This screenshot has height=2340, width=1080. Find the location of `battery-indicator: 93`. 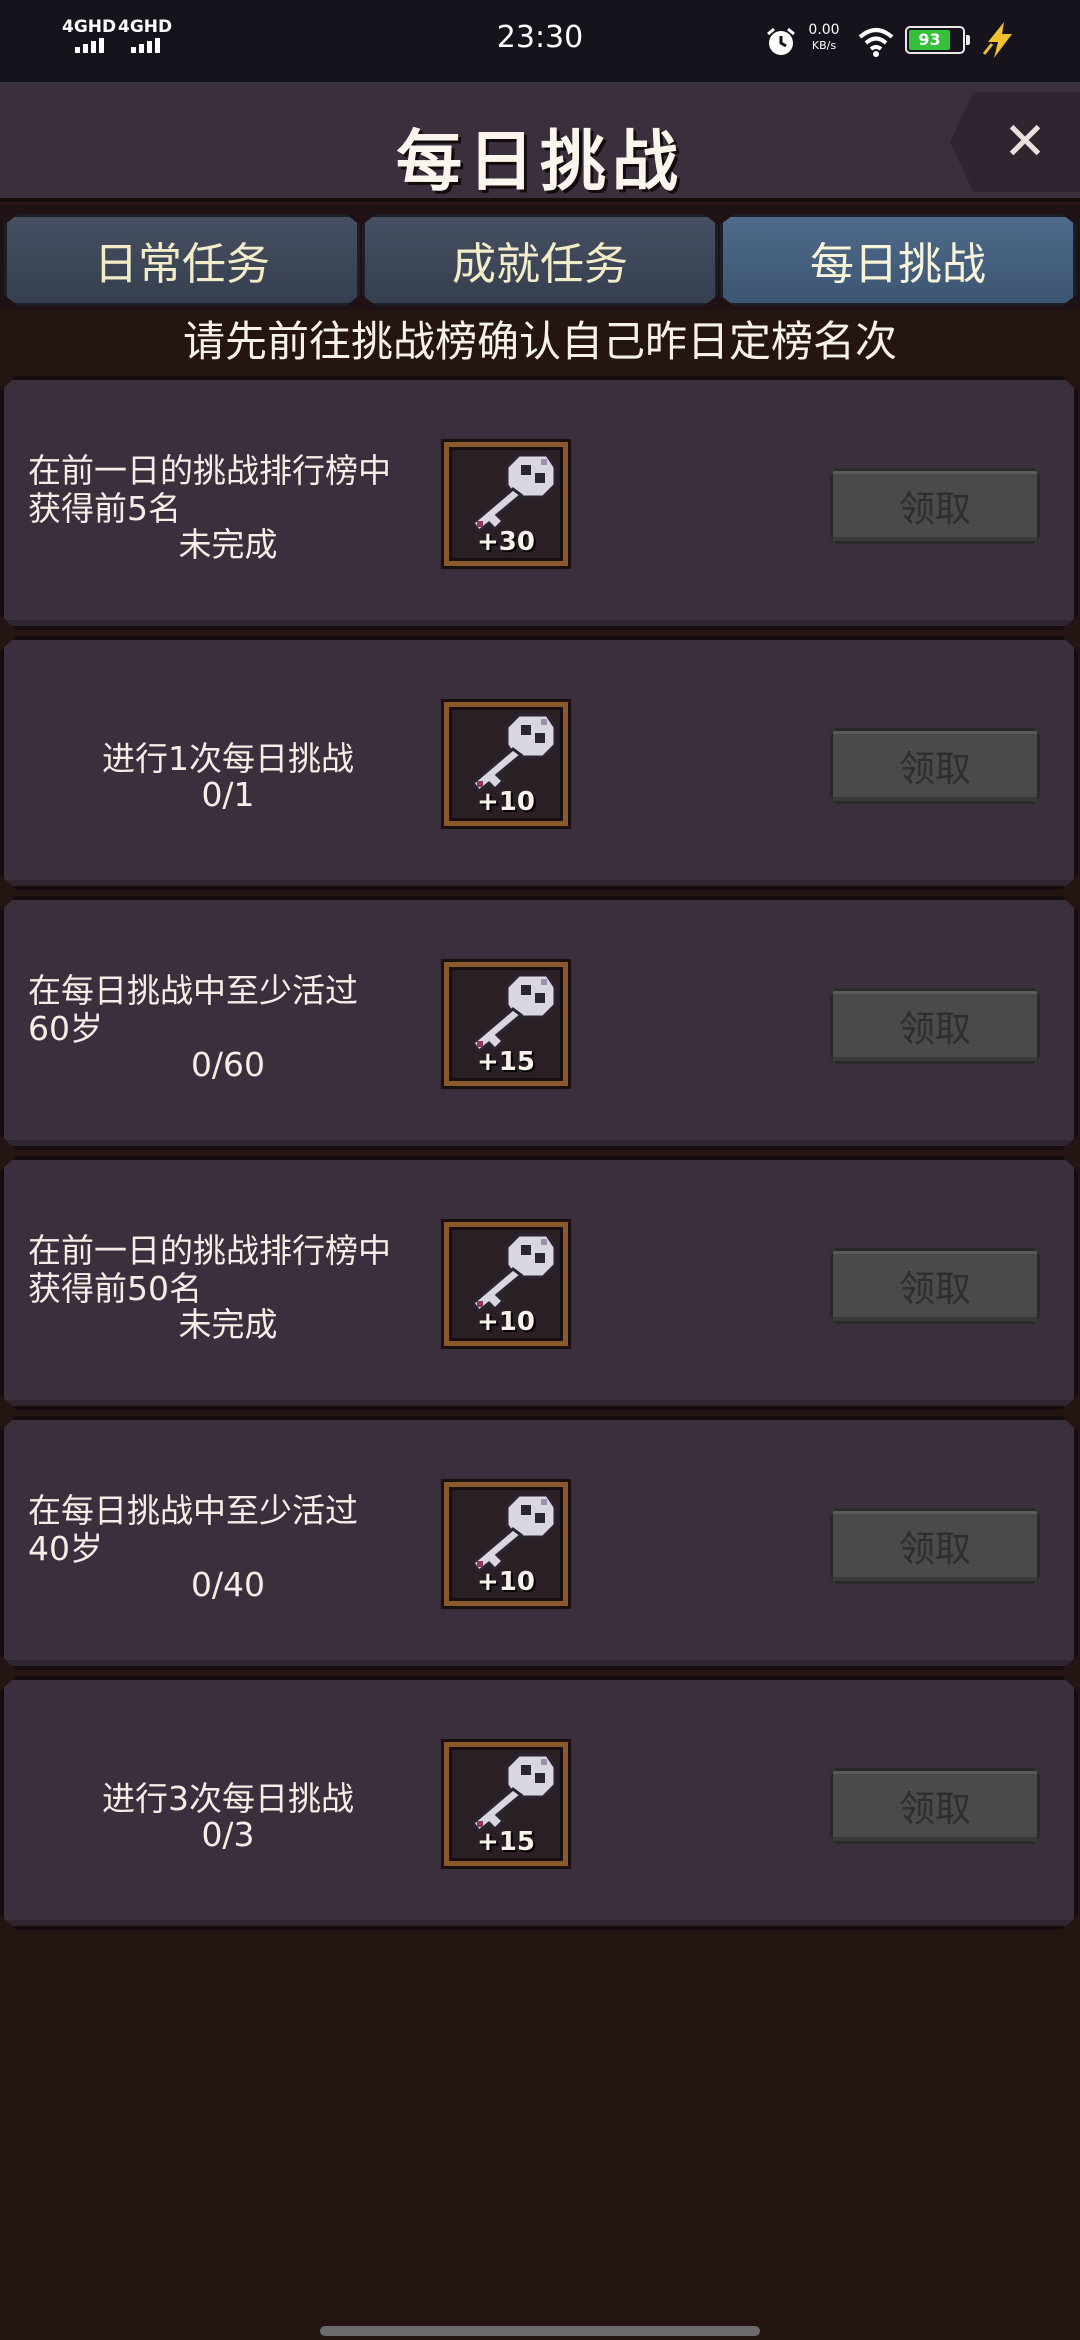

battery-indicator: 93 is located at coordinates (937, 40).